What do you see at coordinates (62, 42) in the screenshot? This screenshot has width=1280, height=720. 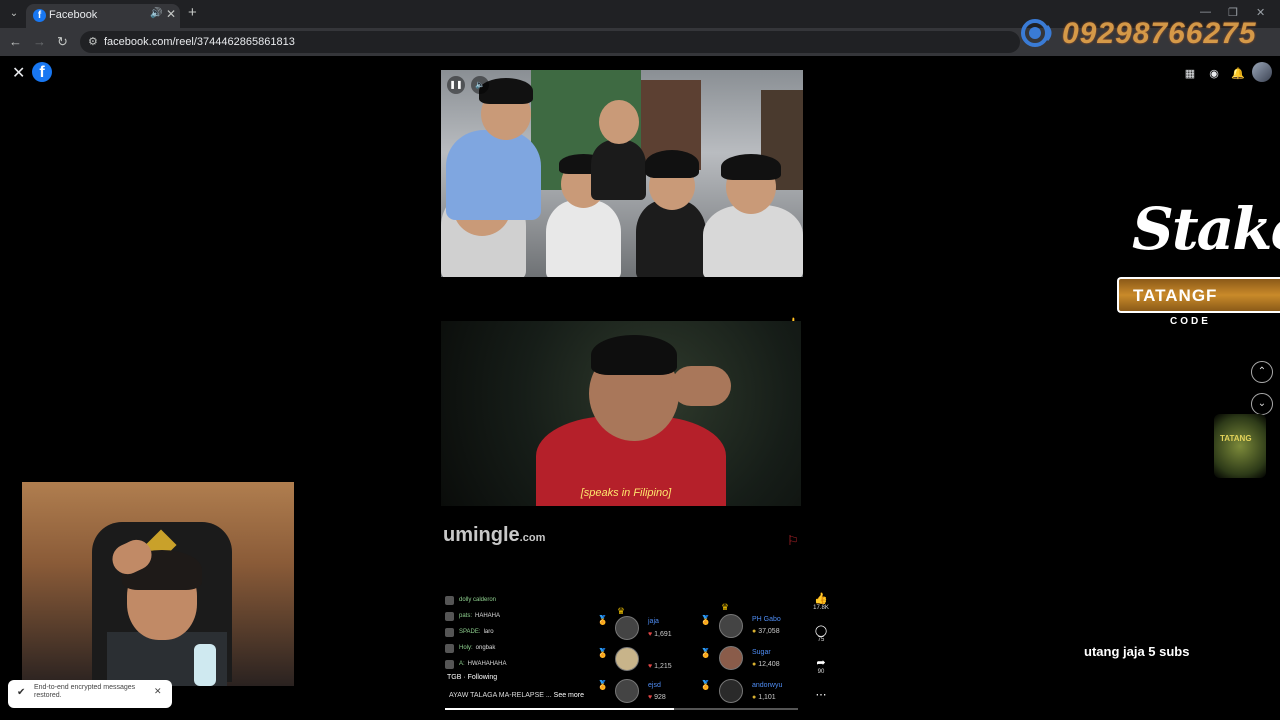 I see `reload-icon: ↻` at bounding box center [62, 42].